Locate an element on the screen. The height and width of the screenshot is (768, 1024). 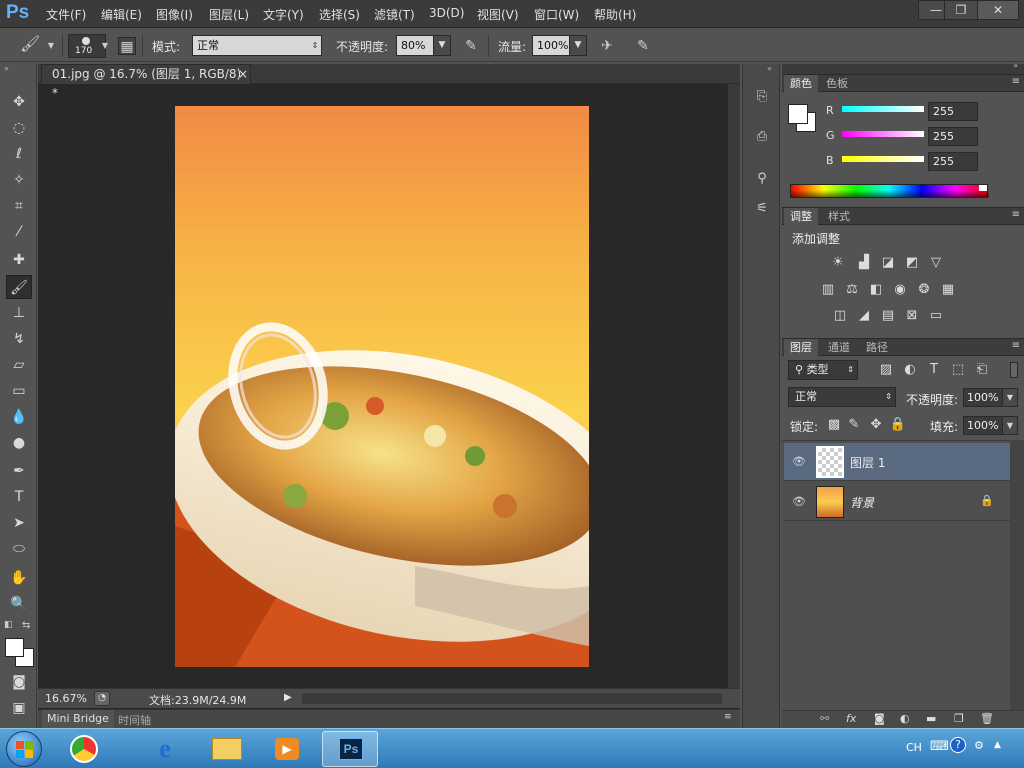
flow-dropdown-icon: ▼ is located at coordinates (578, 45).